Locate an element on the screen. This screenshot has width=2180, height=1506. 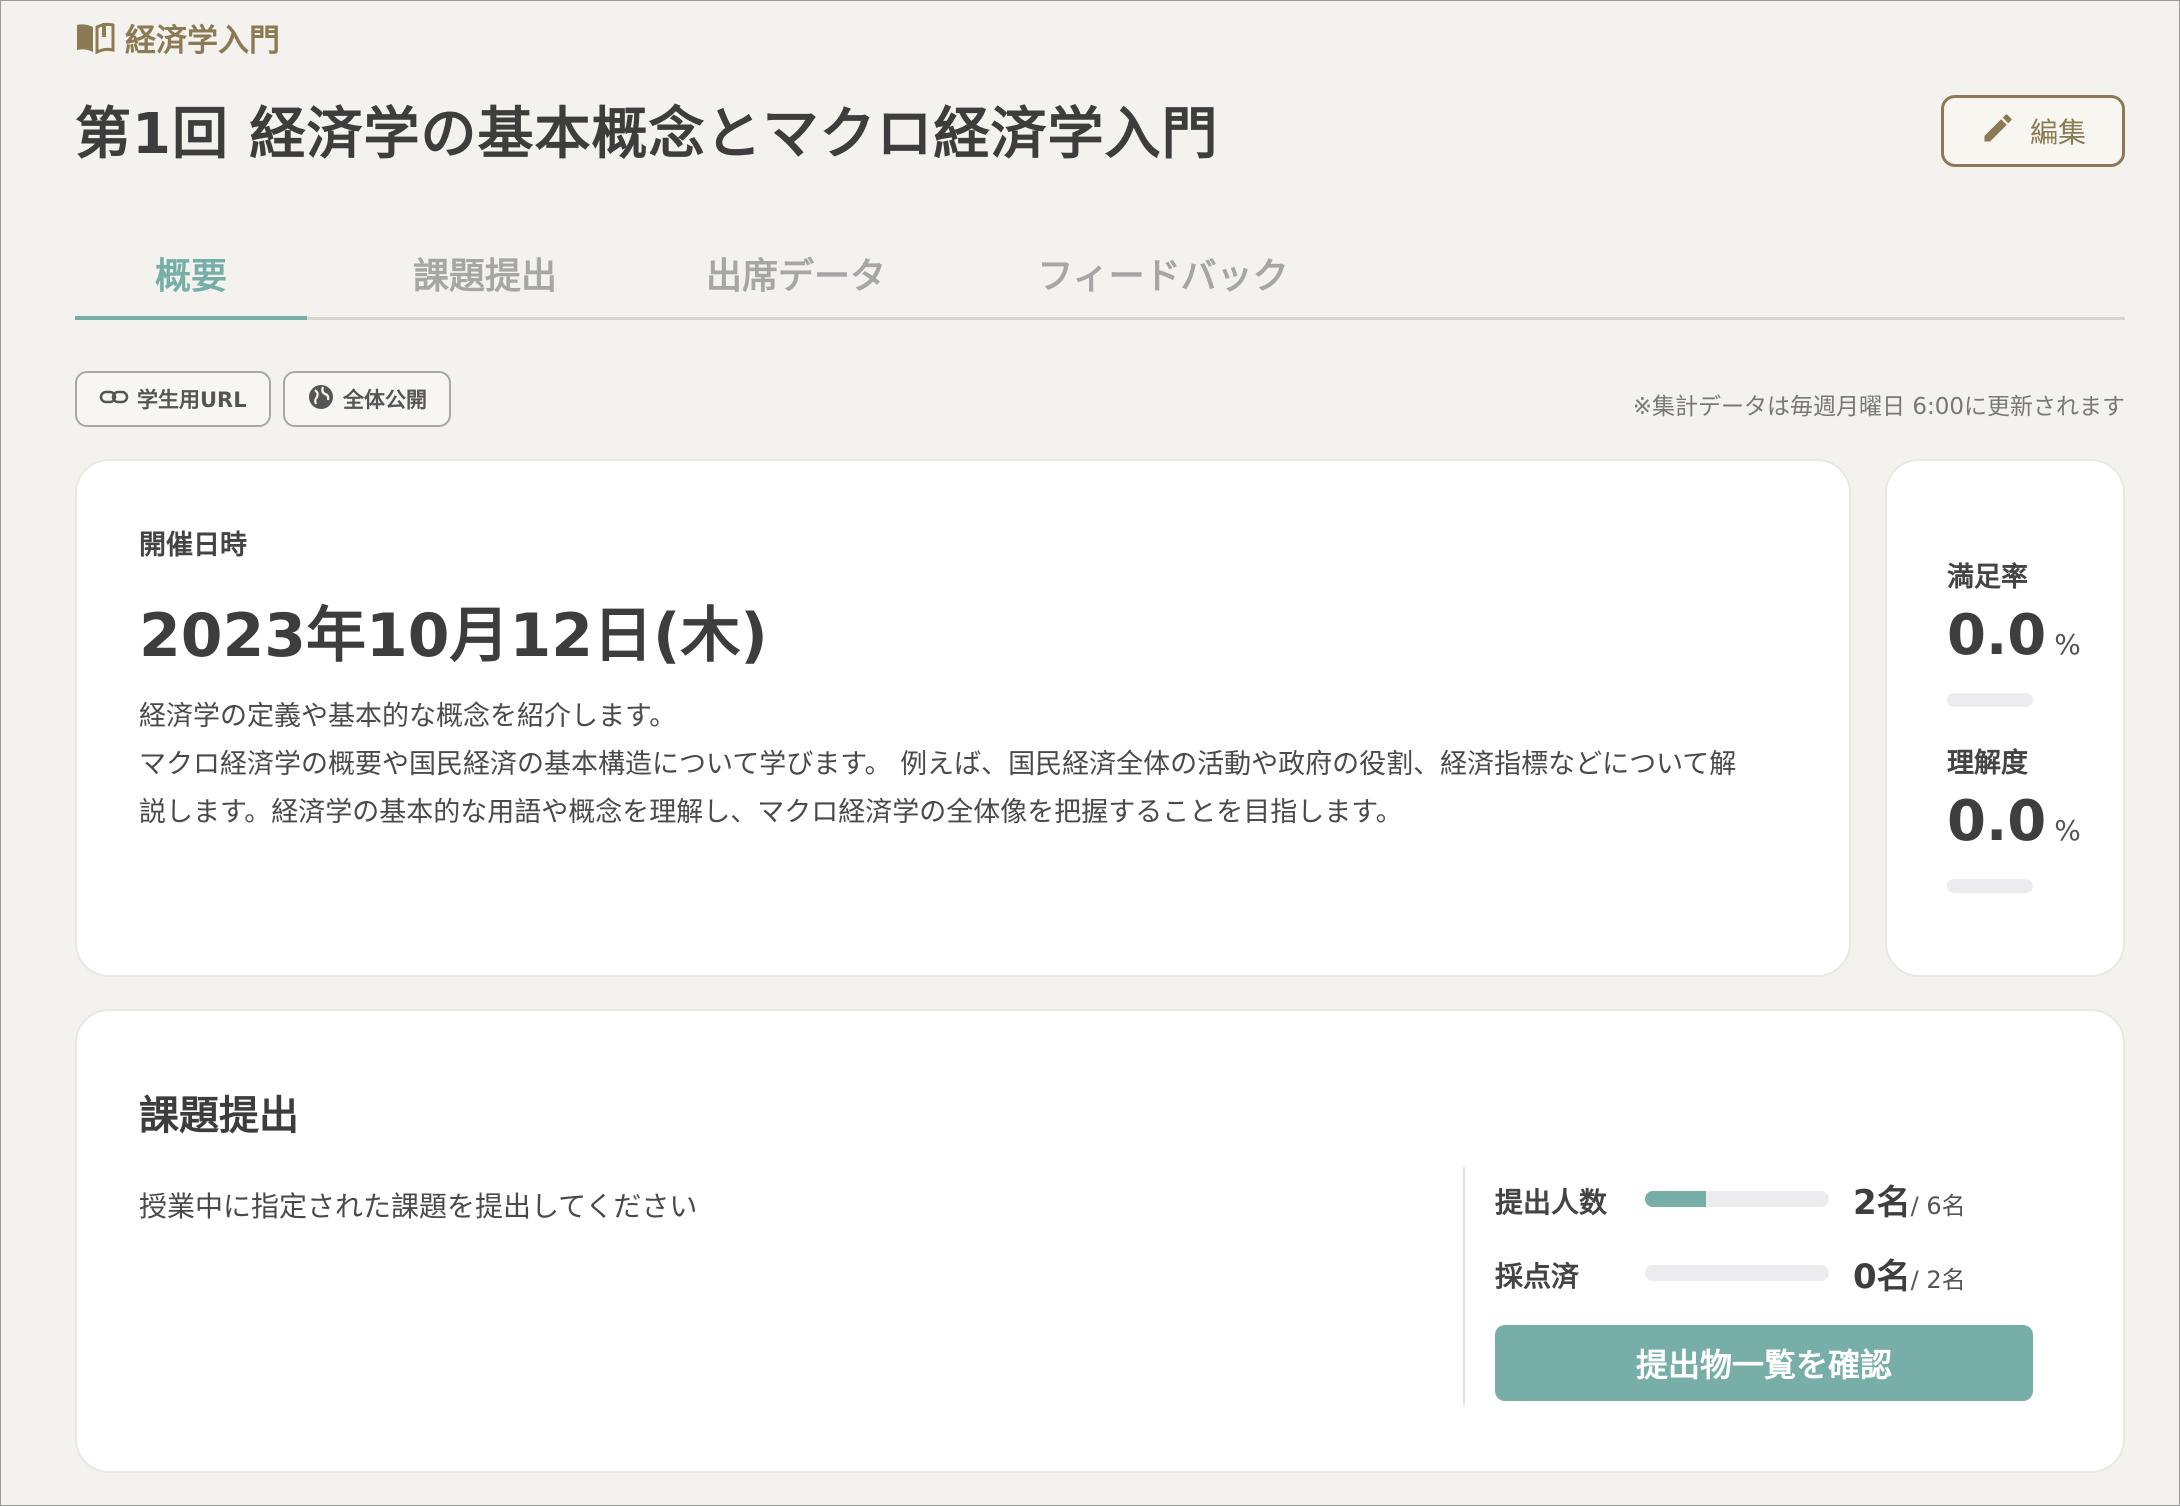
tab-bar: 概要 課題提出 出席データ フィードバック is located at coordinates (1100, 274).